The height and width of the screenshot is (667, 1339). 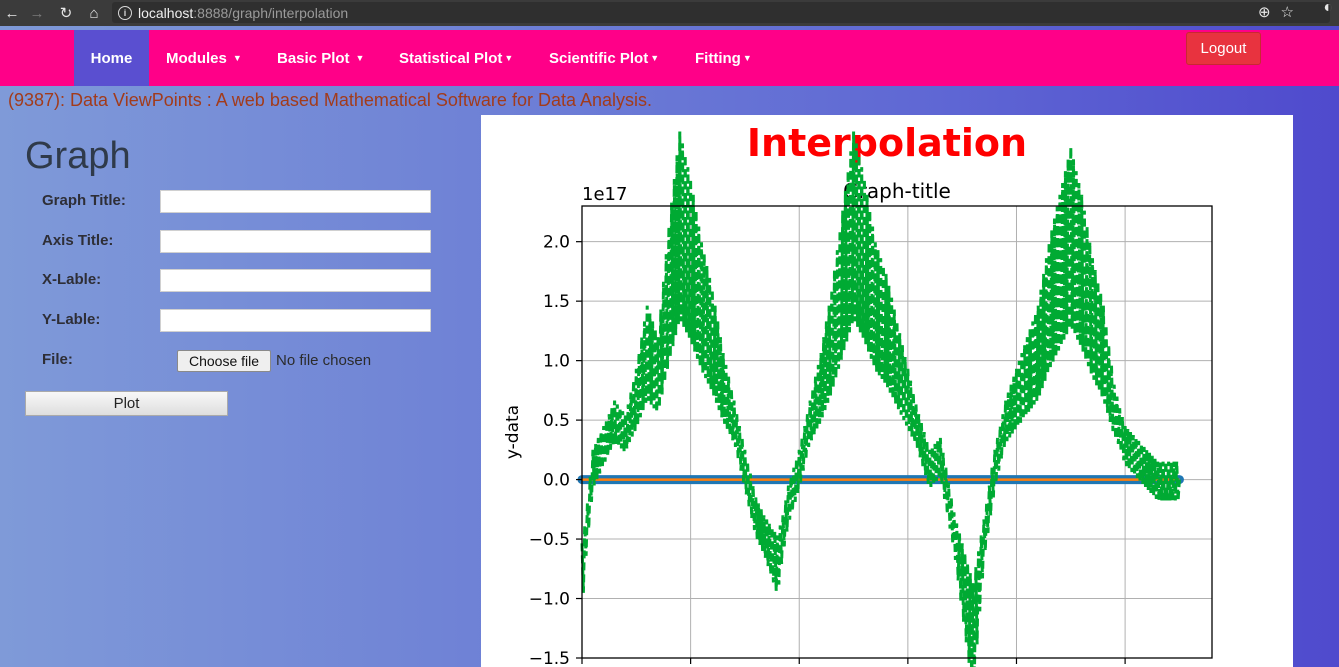 What do you see at coordinates (71, 319) in the screenshot?
I see `ylabel-label: Y-Lable:` at bounding box center [71, 319].